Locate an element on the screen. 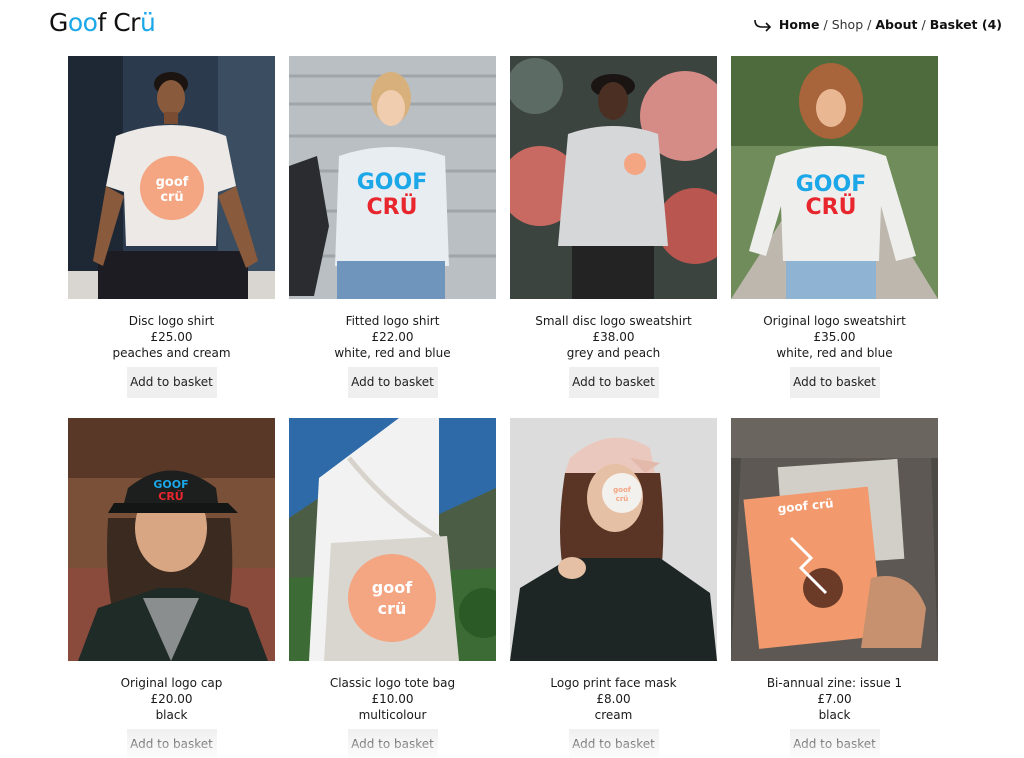 This screenshot has height=758, width=1024. nav-home-link: Home is located at coordinates (799, 24).